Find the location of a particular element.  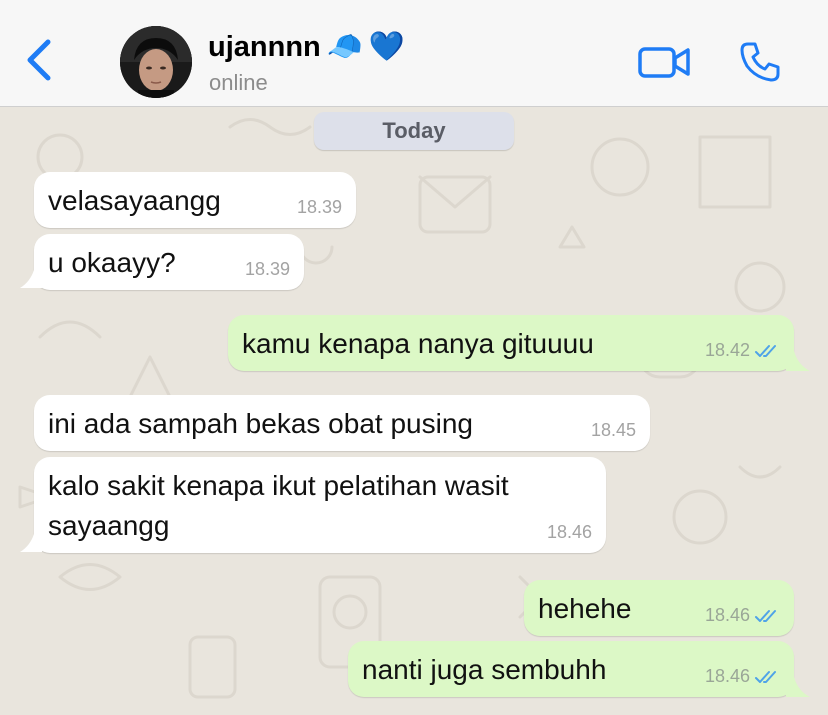

contact-name: ujannnn is located at coordinates (264, 46).